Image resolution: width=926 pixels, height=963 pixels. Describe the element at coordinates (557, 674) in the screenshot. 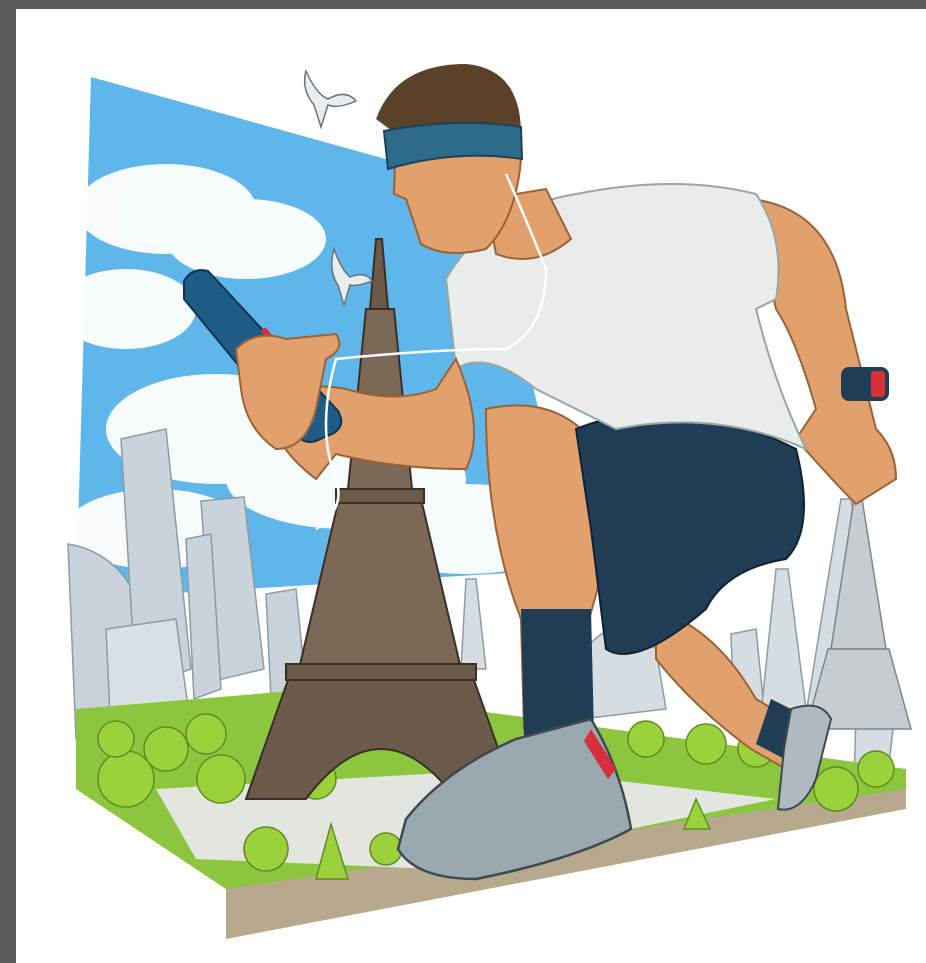

I see `runner-sock-front` at that location.